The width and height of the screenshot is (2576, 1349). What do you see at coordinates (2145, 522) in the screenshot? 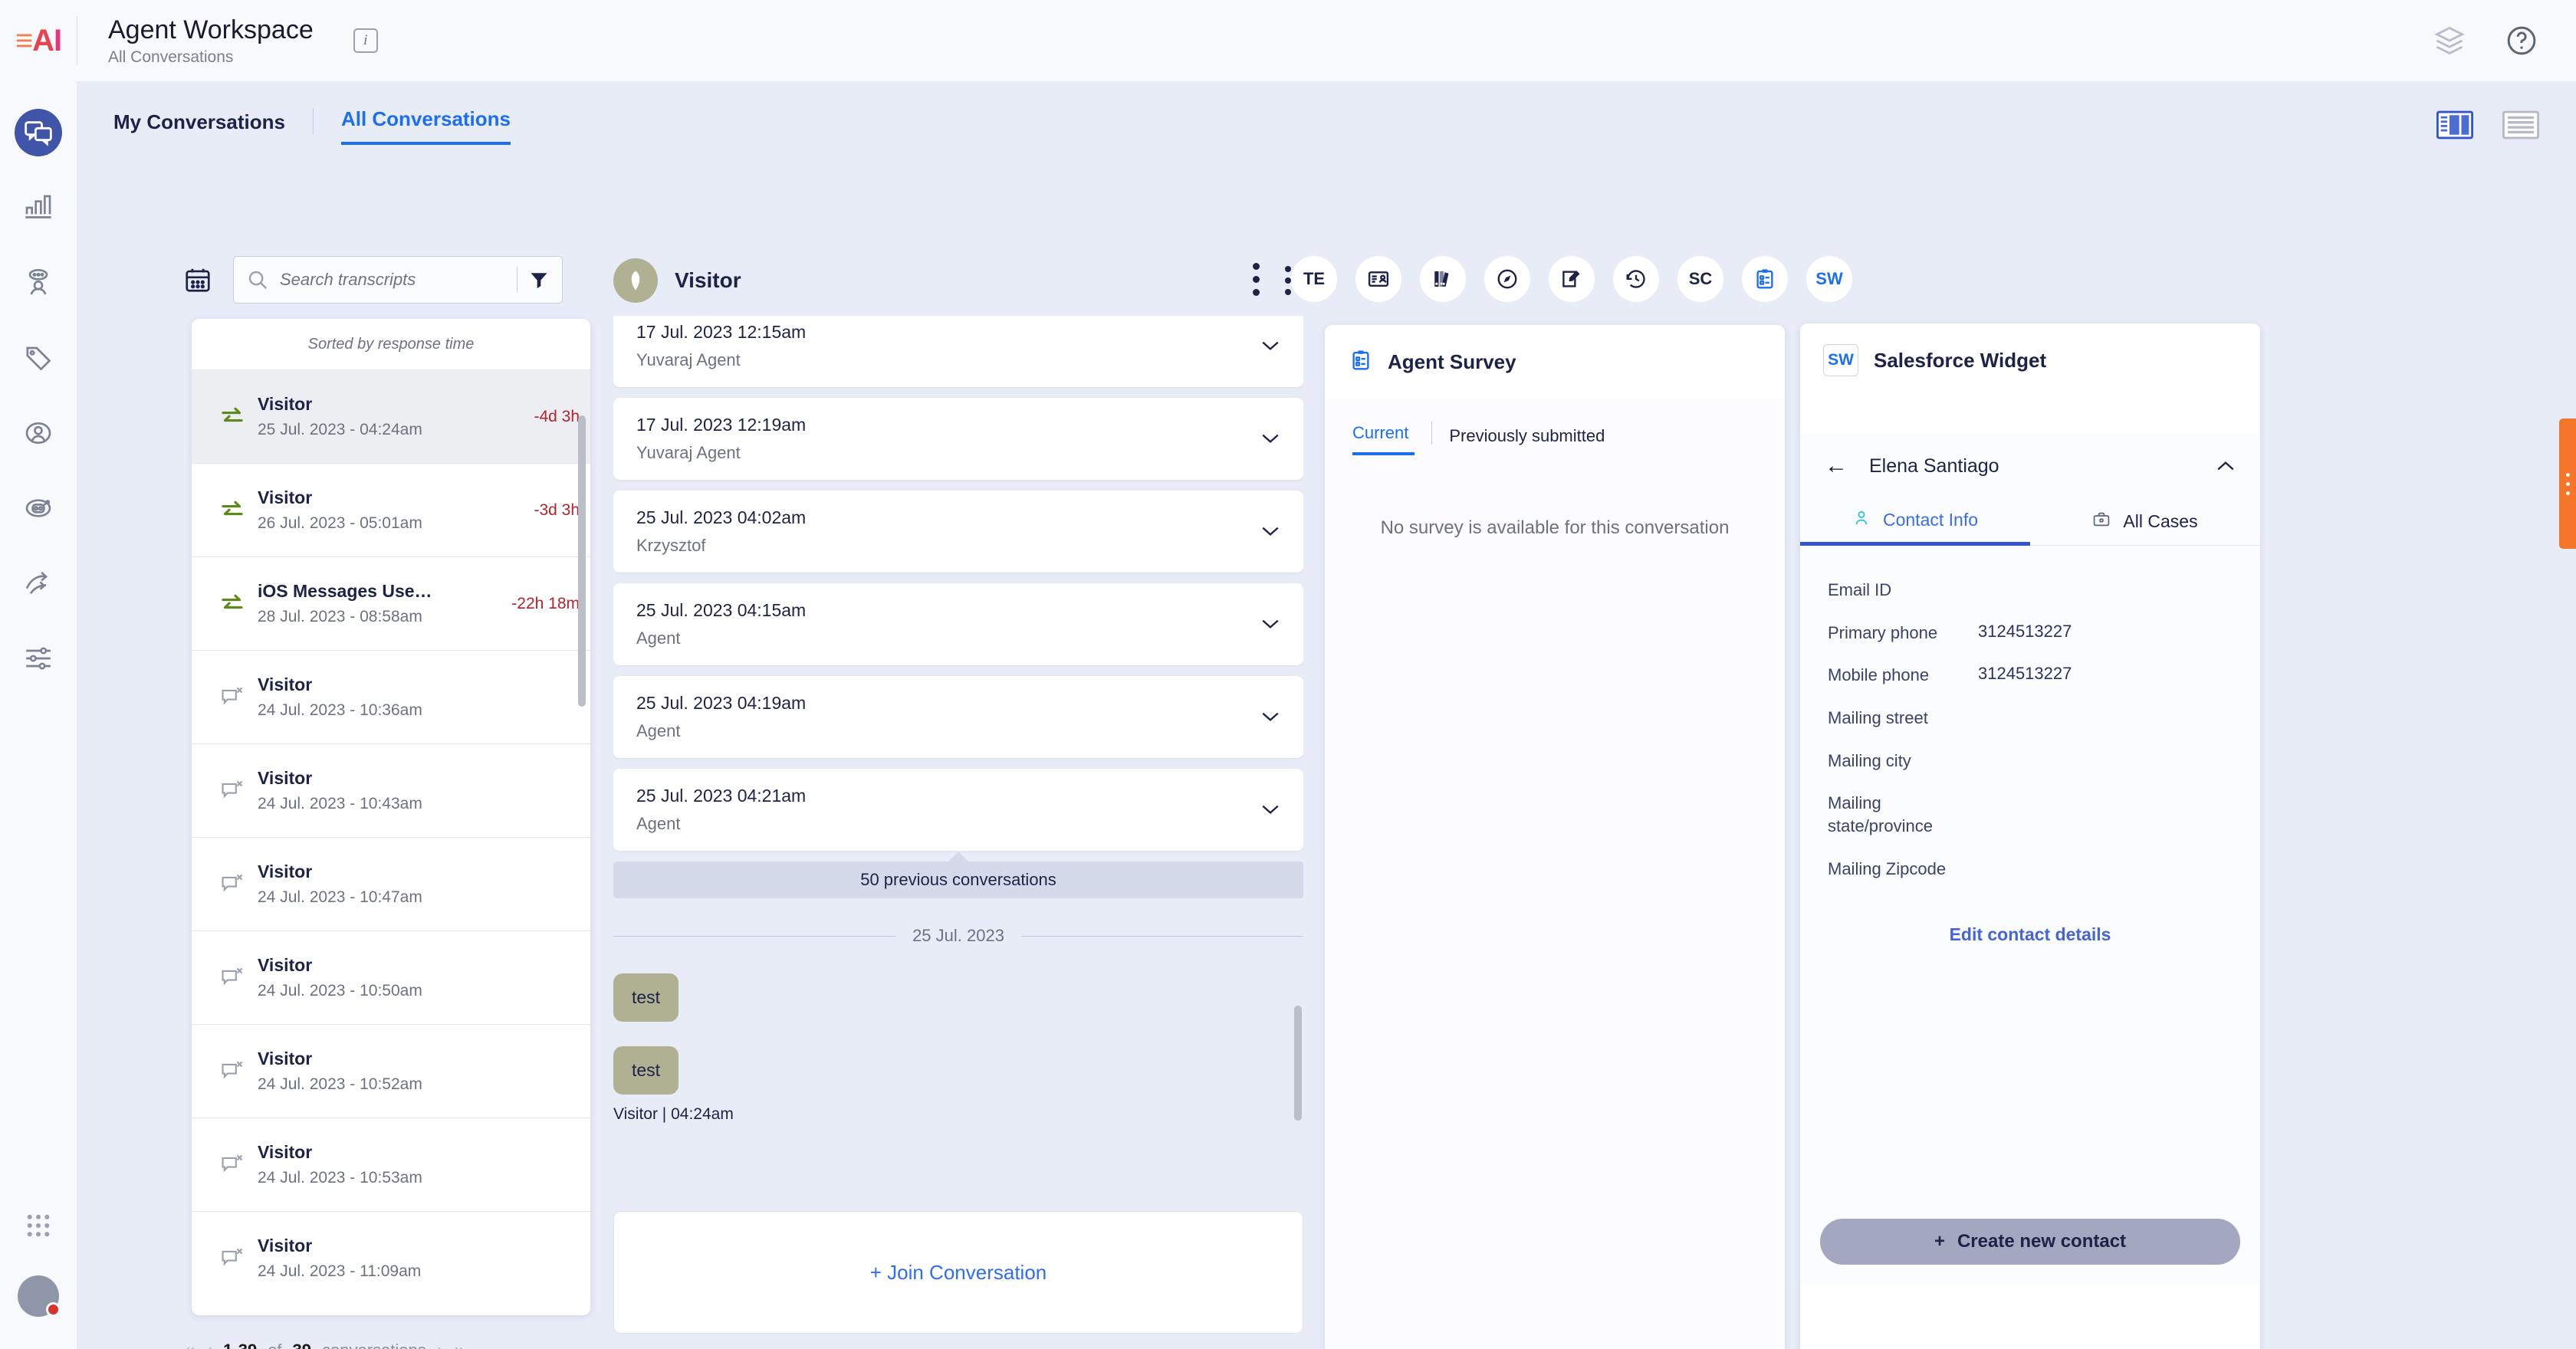
I see `tab-all-cases: All Cases` at bounding box center [2145, 522].